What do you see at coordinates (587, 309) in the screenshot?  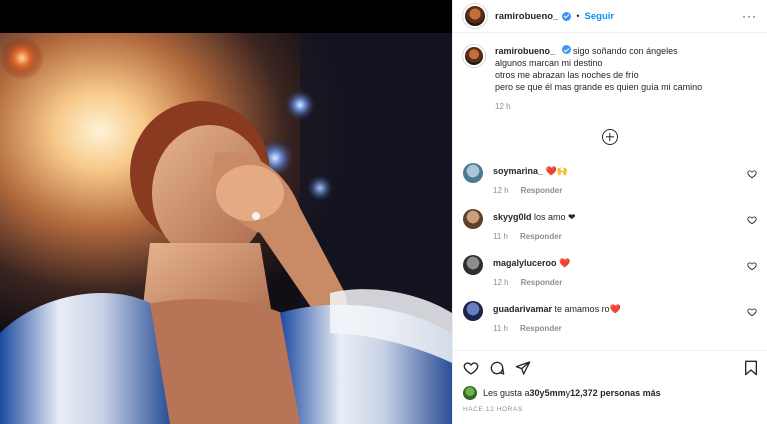 I see `comment-text: te amamos ro❤️` at bounding box center [587, 309].